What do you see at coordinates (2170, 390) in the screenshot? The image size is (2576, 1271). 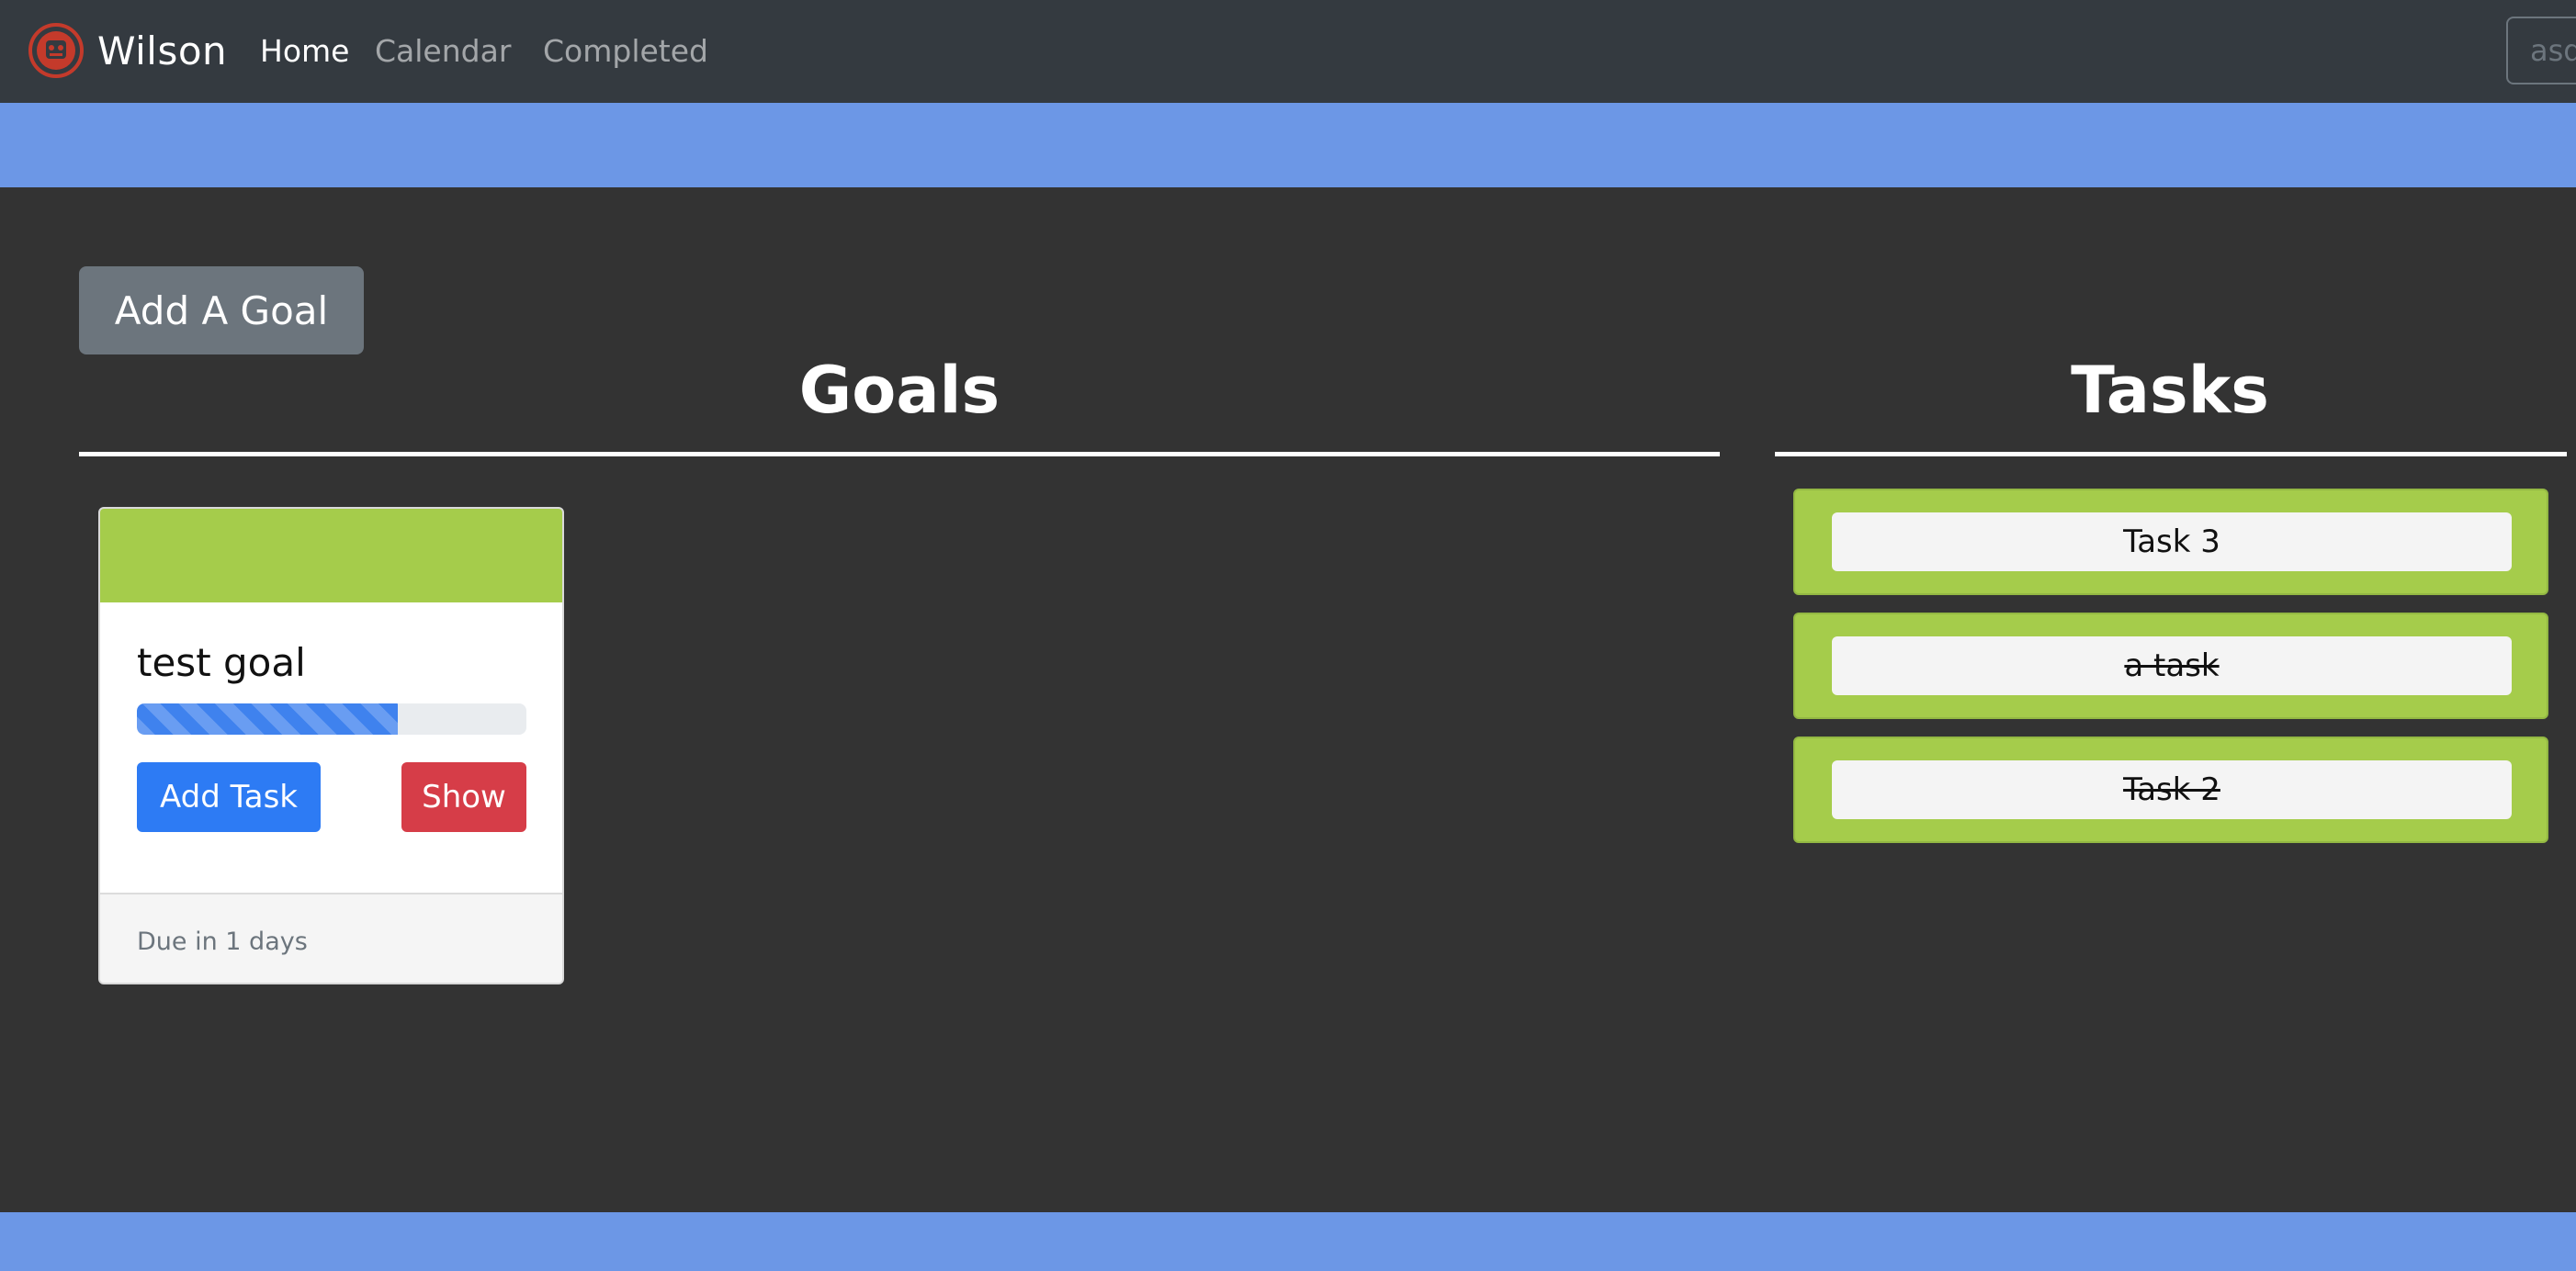 I see `tasks-heading: Tasks` at bounding box center [2170, 390].